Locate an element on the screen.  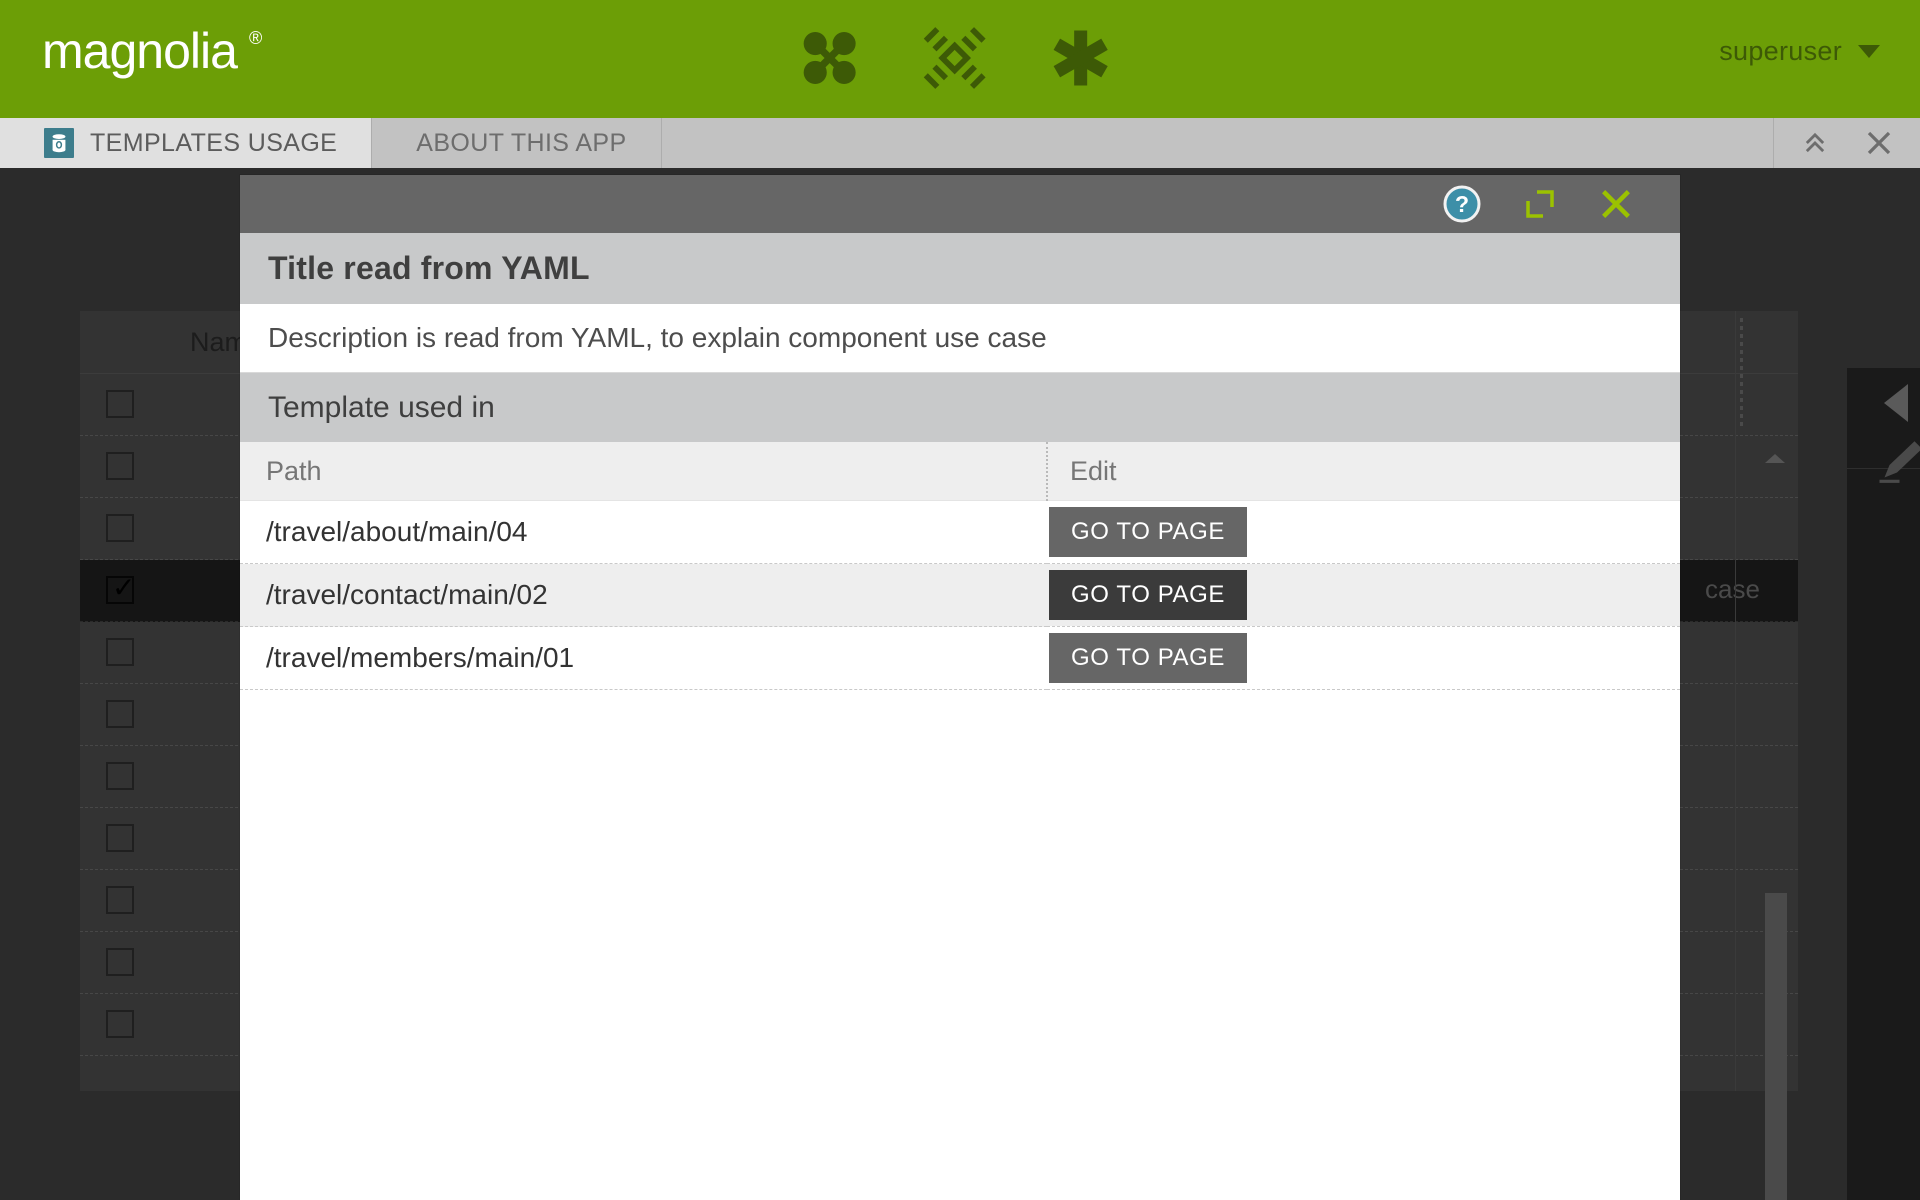
pencil-icon is located at coordinates (1896, 460).